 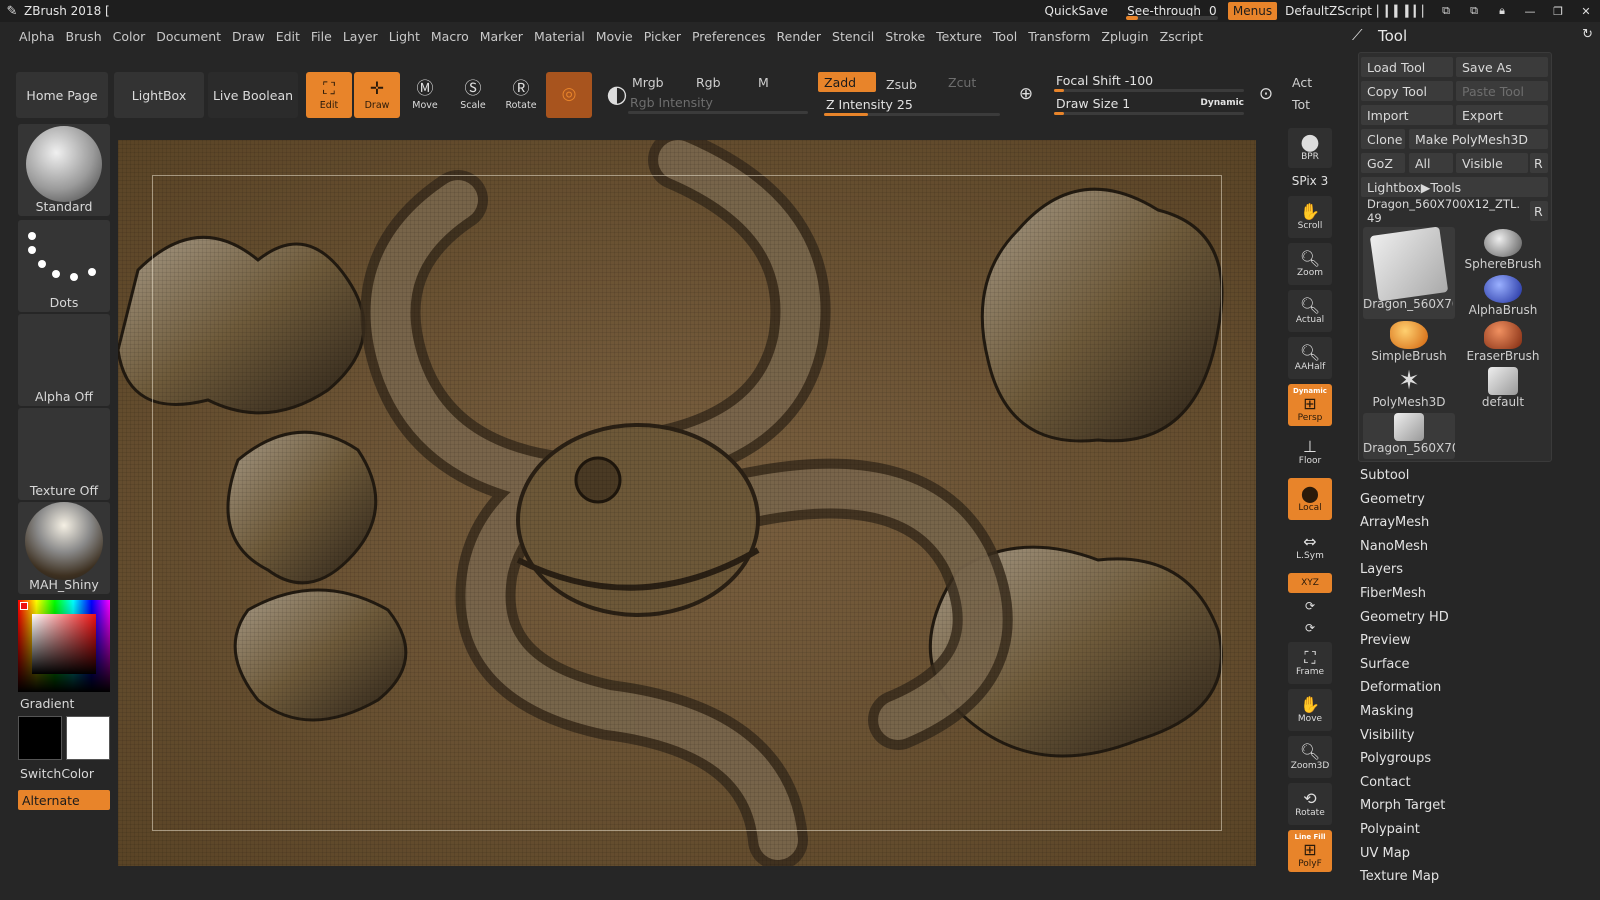 What do you see at coordinates (1478, 139) in the screenshot?
I see `make-polymesh3d-button: Make PolyMesh3D` at bounding box center [1478, 139].